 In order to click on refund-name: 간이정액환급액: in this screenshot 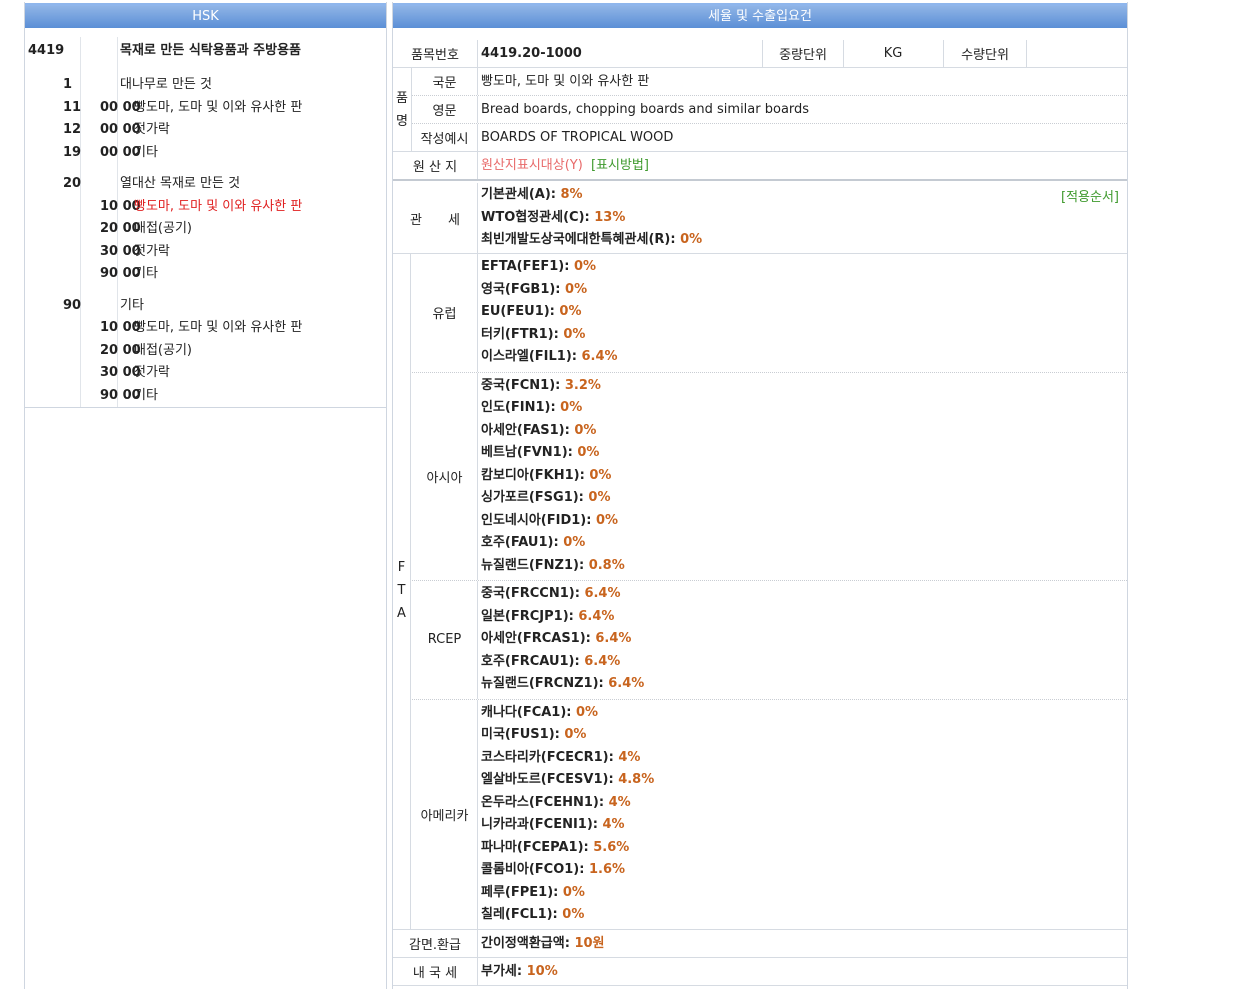, I will do `click(528, 943)`.